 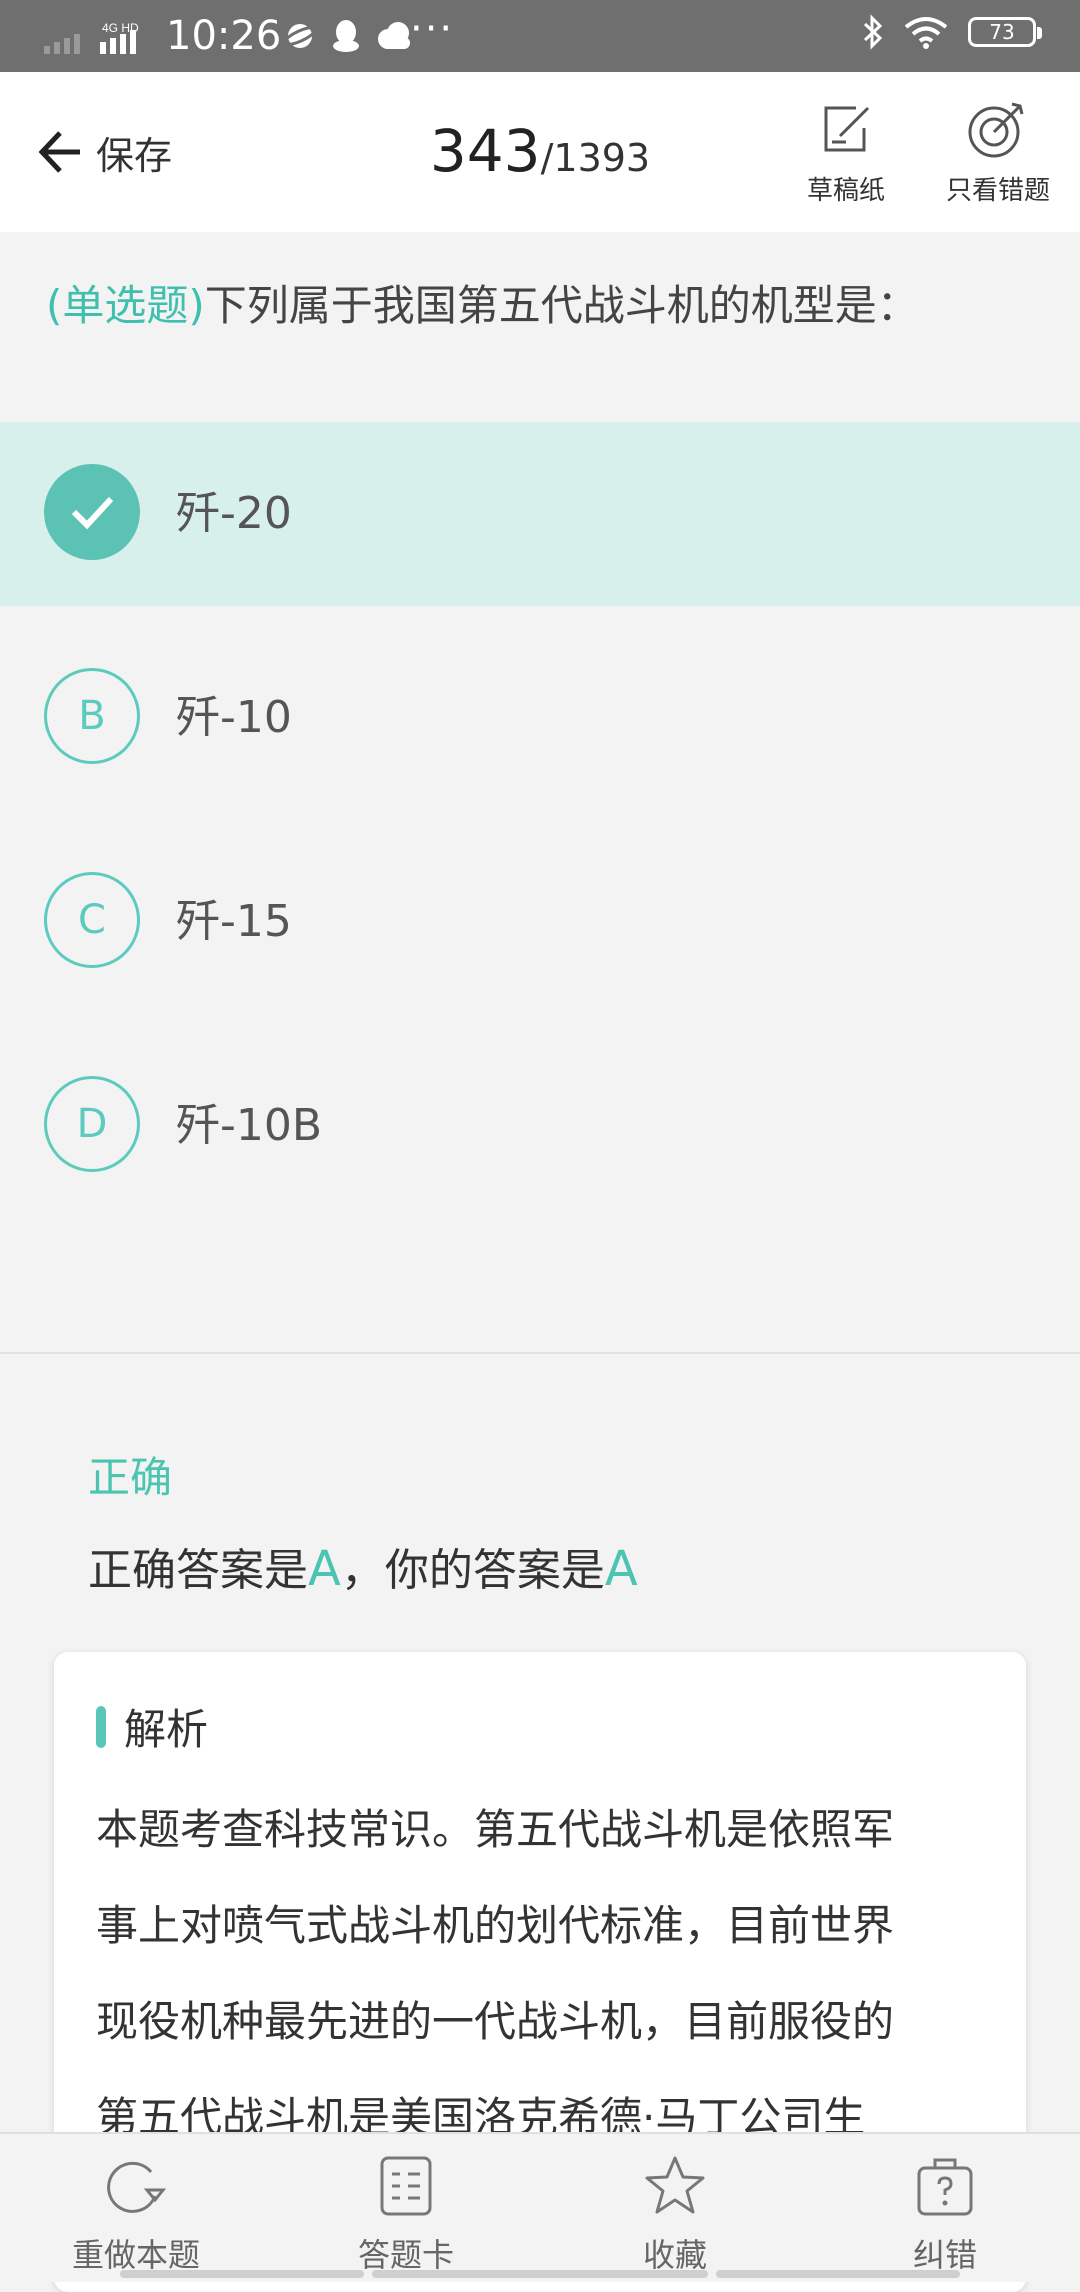 I want to click on cloud-icon, so click(x=394, y=35).